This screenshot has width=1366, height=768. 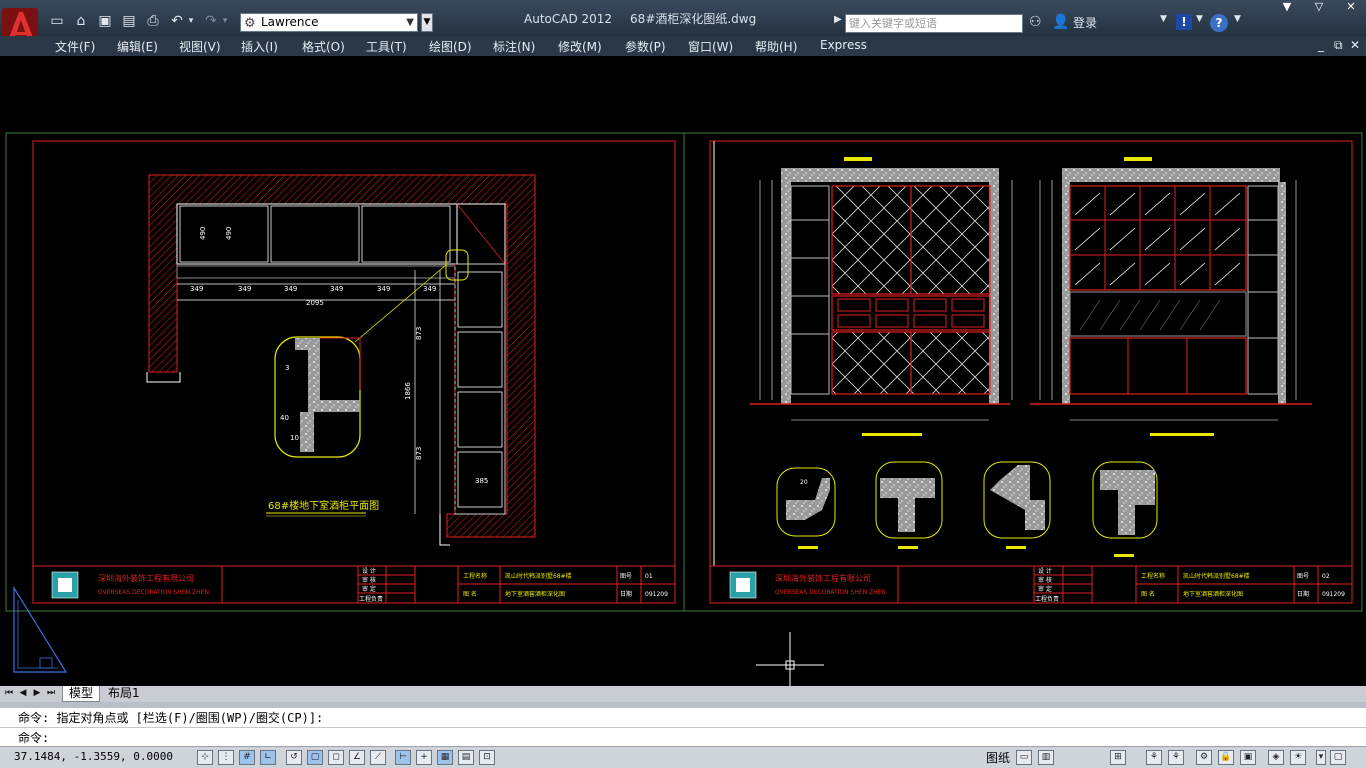 What do you see at coordinates (424, 757) in the screenshot?
I see `lineweight-icon: +` at bounding box center [424, 757].